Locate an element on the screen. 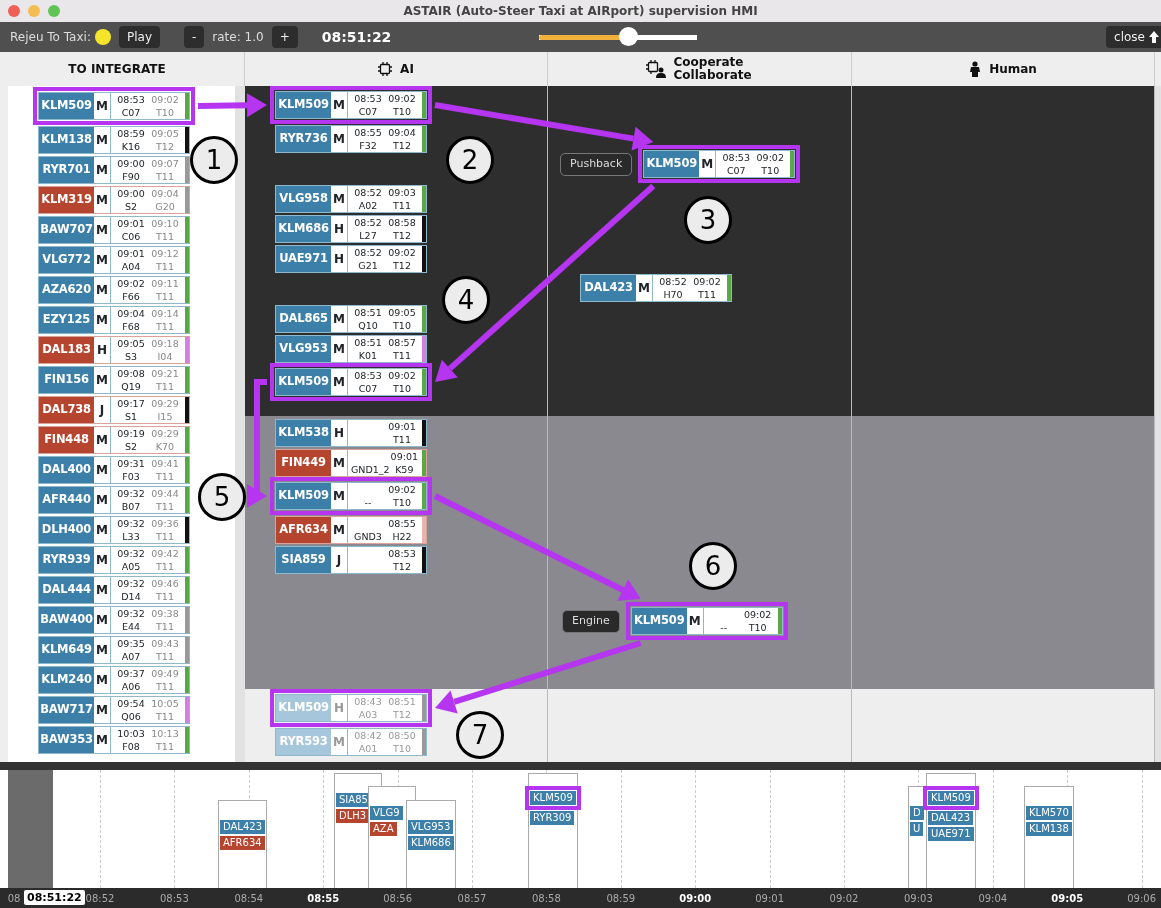  flight-tag: AFR634 is located at coordinates (242, 843).